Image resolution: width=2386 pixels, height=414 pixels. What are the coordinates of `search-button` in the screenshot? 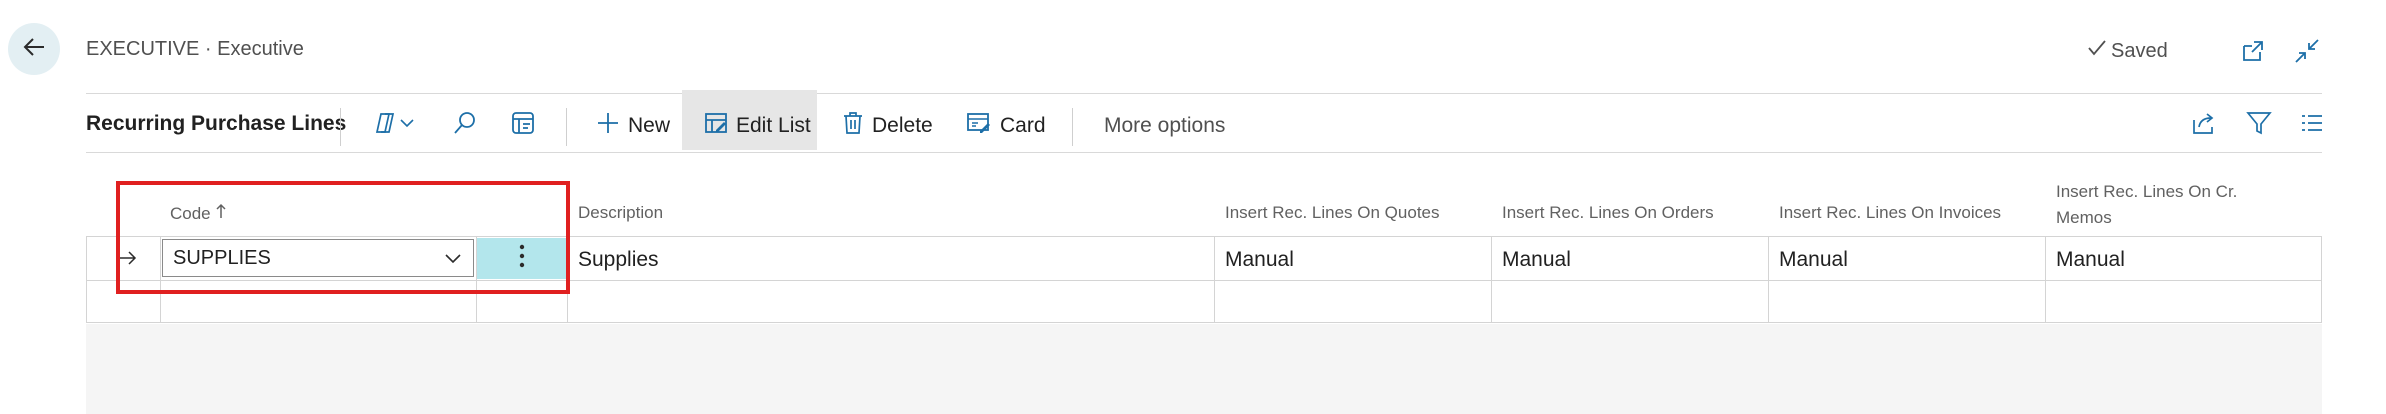 It's located at (465, 126).